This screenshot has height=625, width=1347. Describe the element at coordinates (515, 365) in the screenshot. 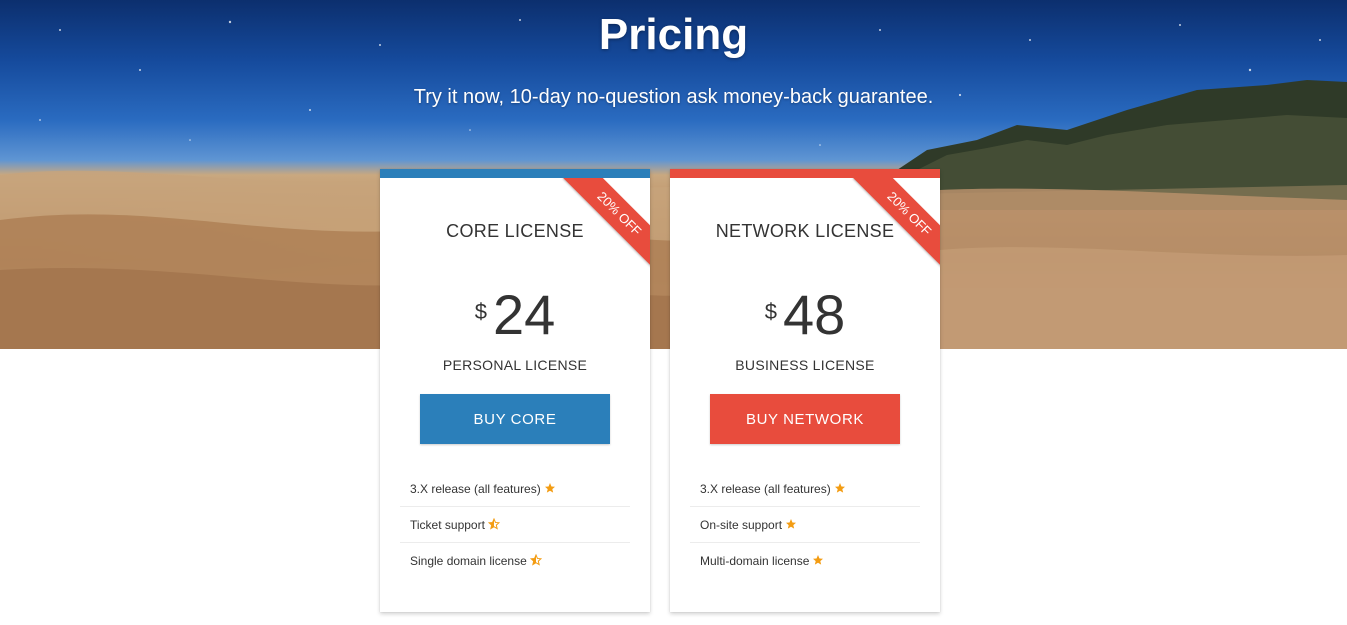

I see `license-type: PERSONAL LICENSE` at that location.